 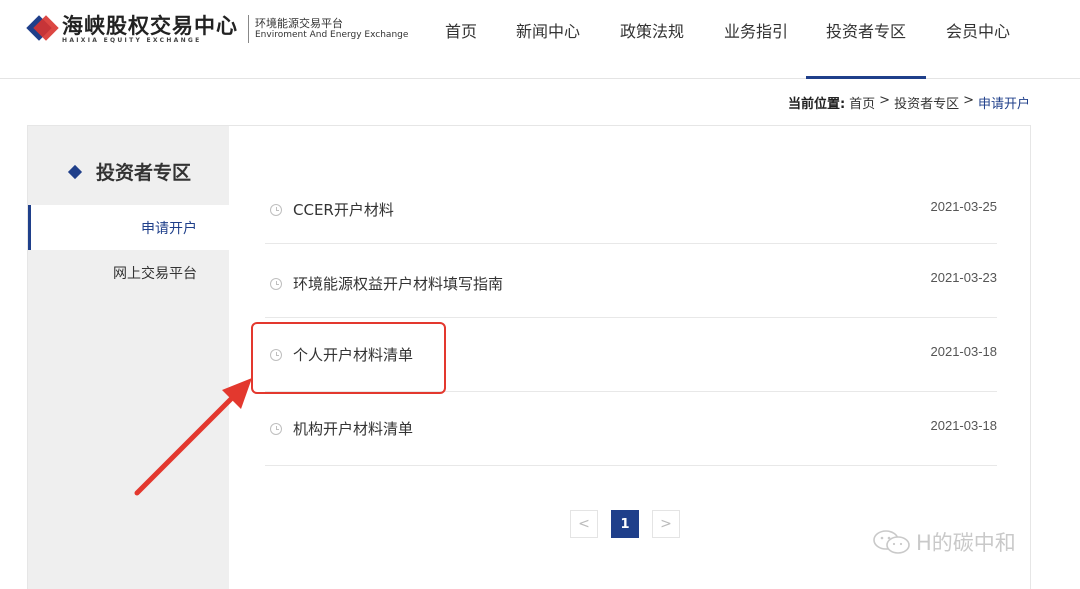 I want to click on sidebar-item-label: 网上交易平台, so click(x=155, y=273).